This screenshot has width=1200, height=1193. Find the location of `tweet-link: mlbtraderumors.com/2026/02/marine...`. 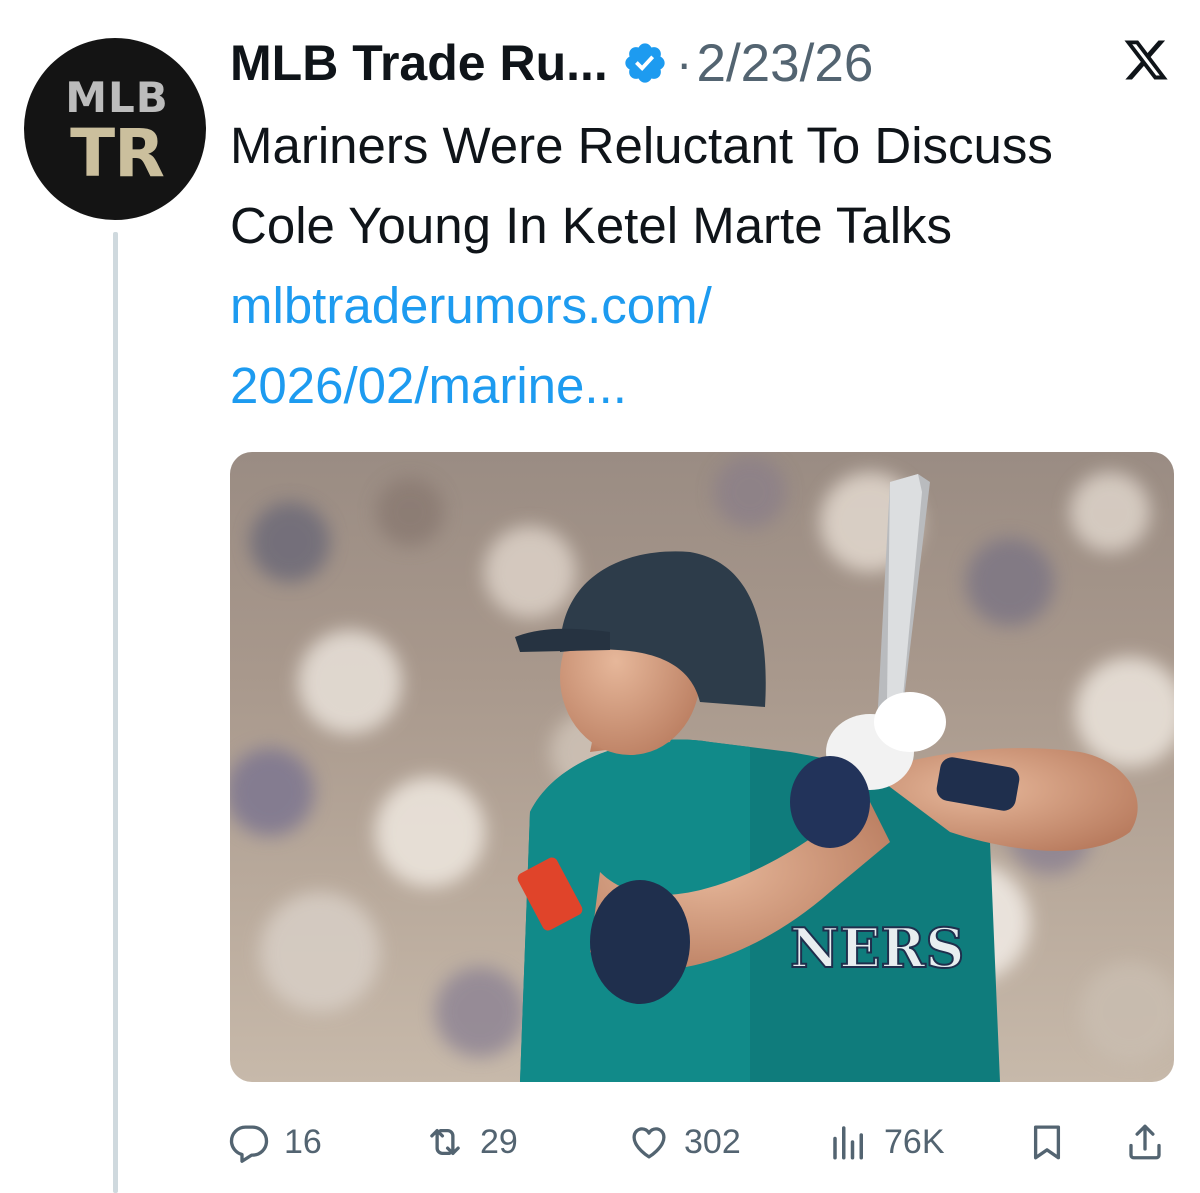

tweet-link: mlbtraderumors.com/2026/02/marine... is located at coordinates (471, 345).